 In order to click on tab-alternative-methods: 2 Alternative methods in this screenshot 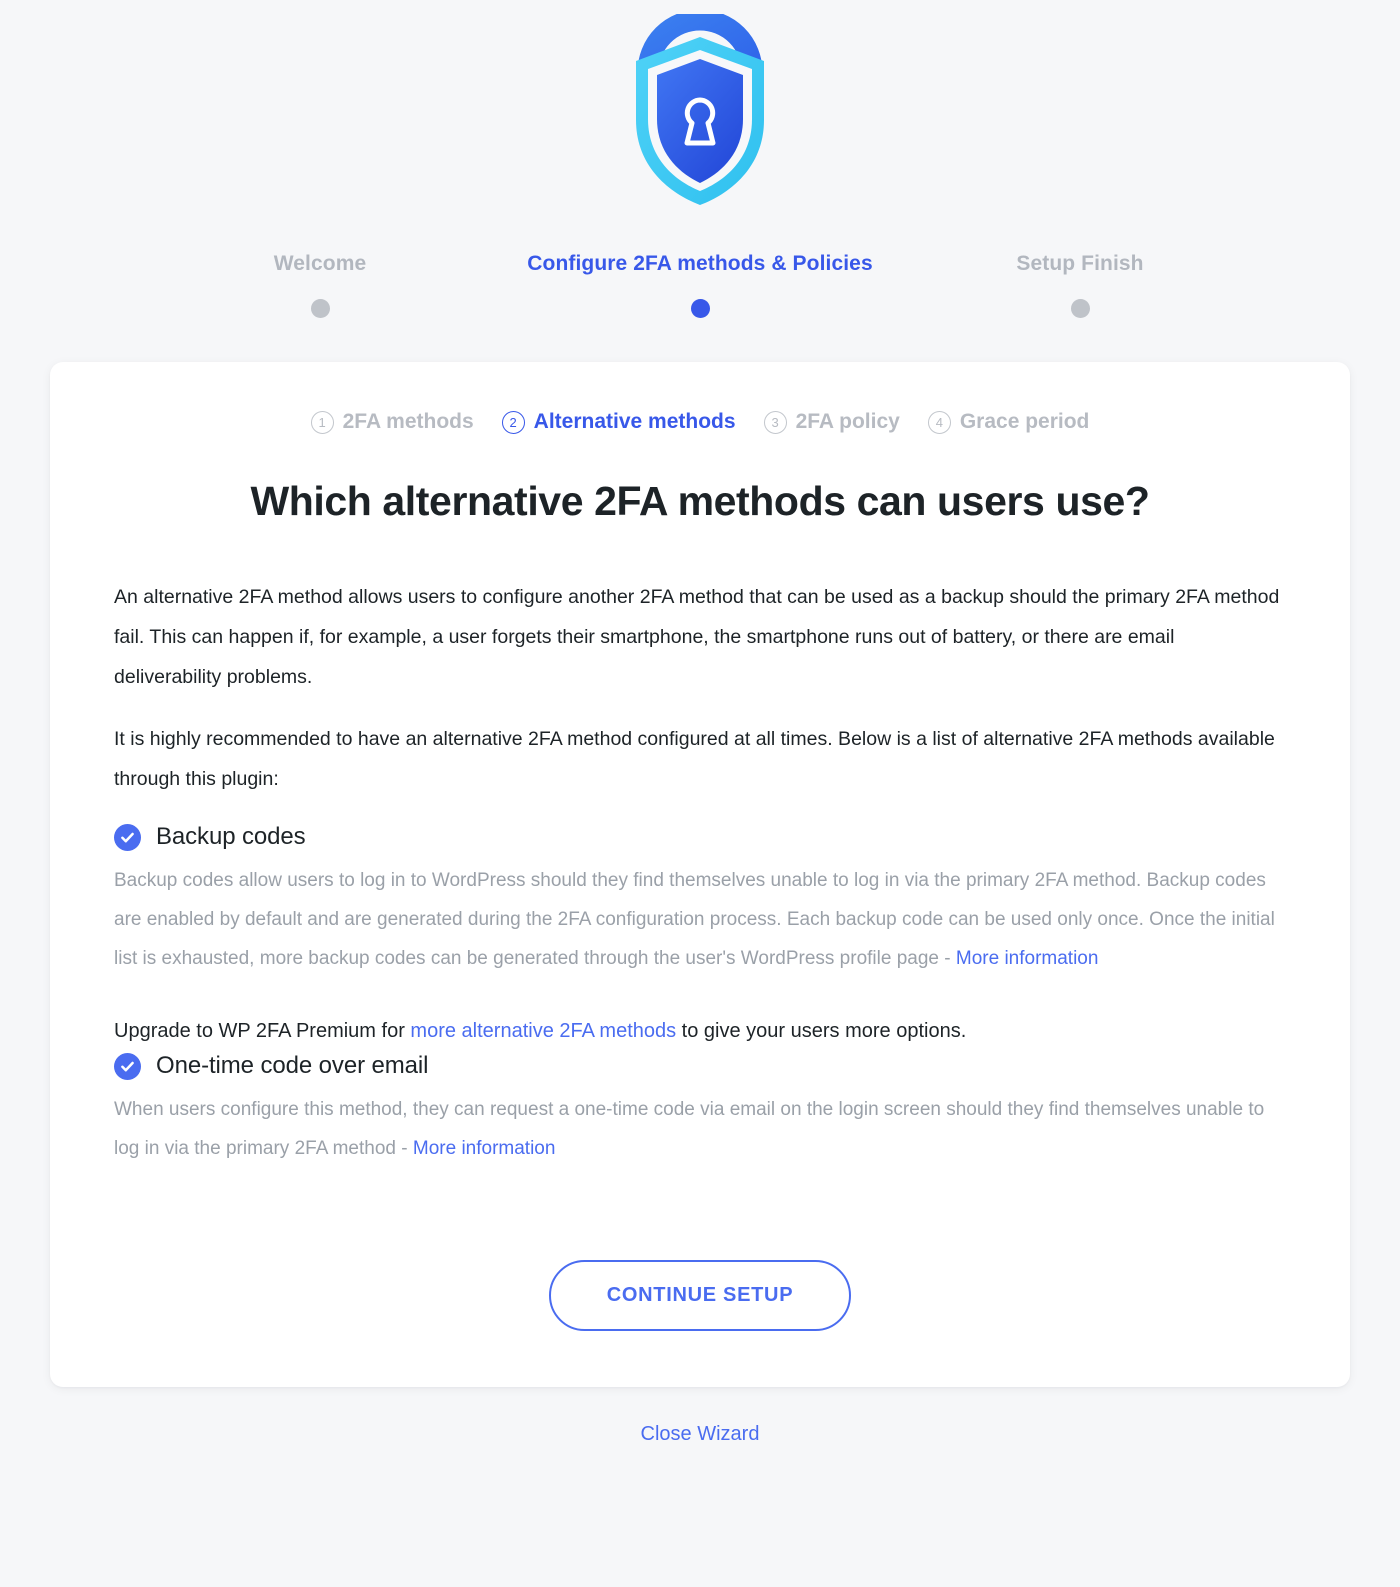, I will do `click(618, 422)`.